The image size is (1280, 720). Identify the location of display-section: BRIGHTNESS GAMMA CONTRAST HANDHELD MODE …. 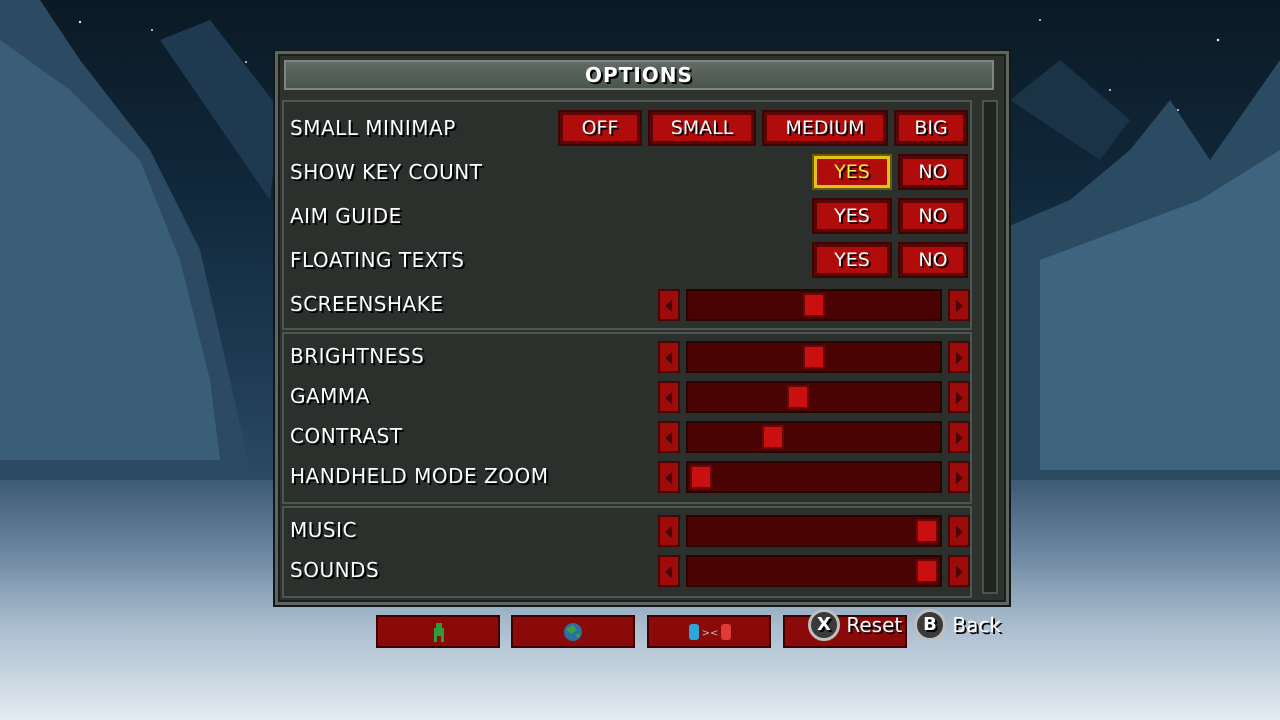
(627, 418).